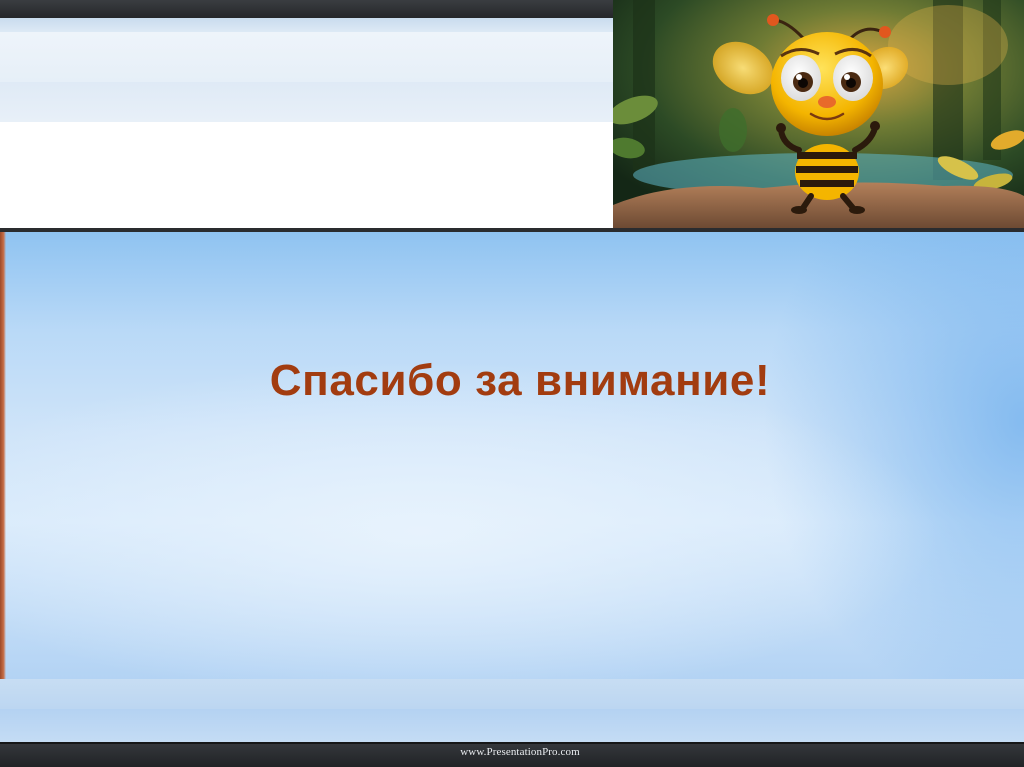 The width and height of the screenshot is (1024, 767). Describe the element at coordinates (520, 752) in the screenshot. I see `footer-url: www.PresentationPro.com` at that location.